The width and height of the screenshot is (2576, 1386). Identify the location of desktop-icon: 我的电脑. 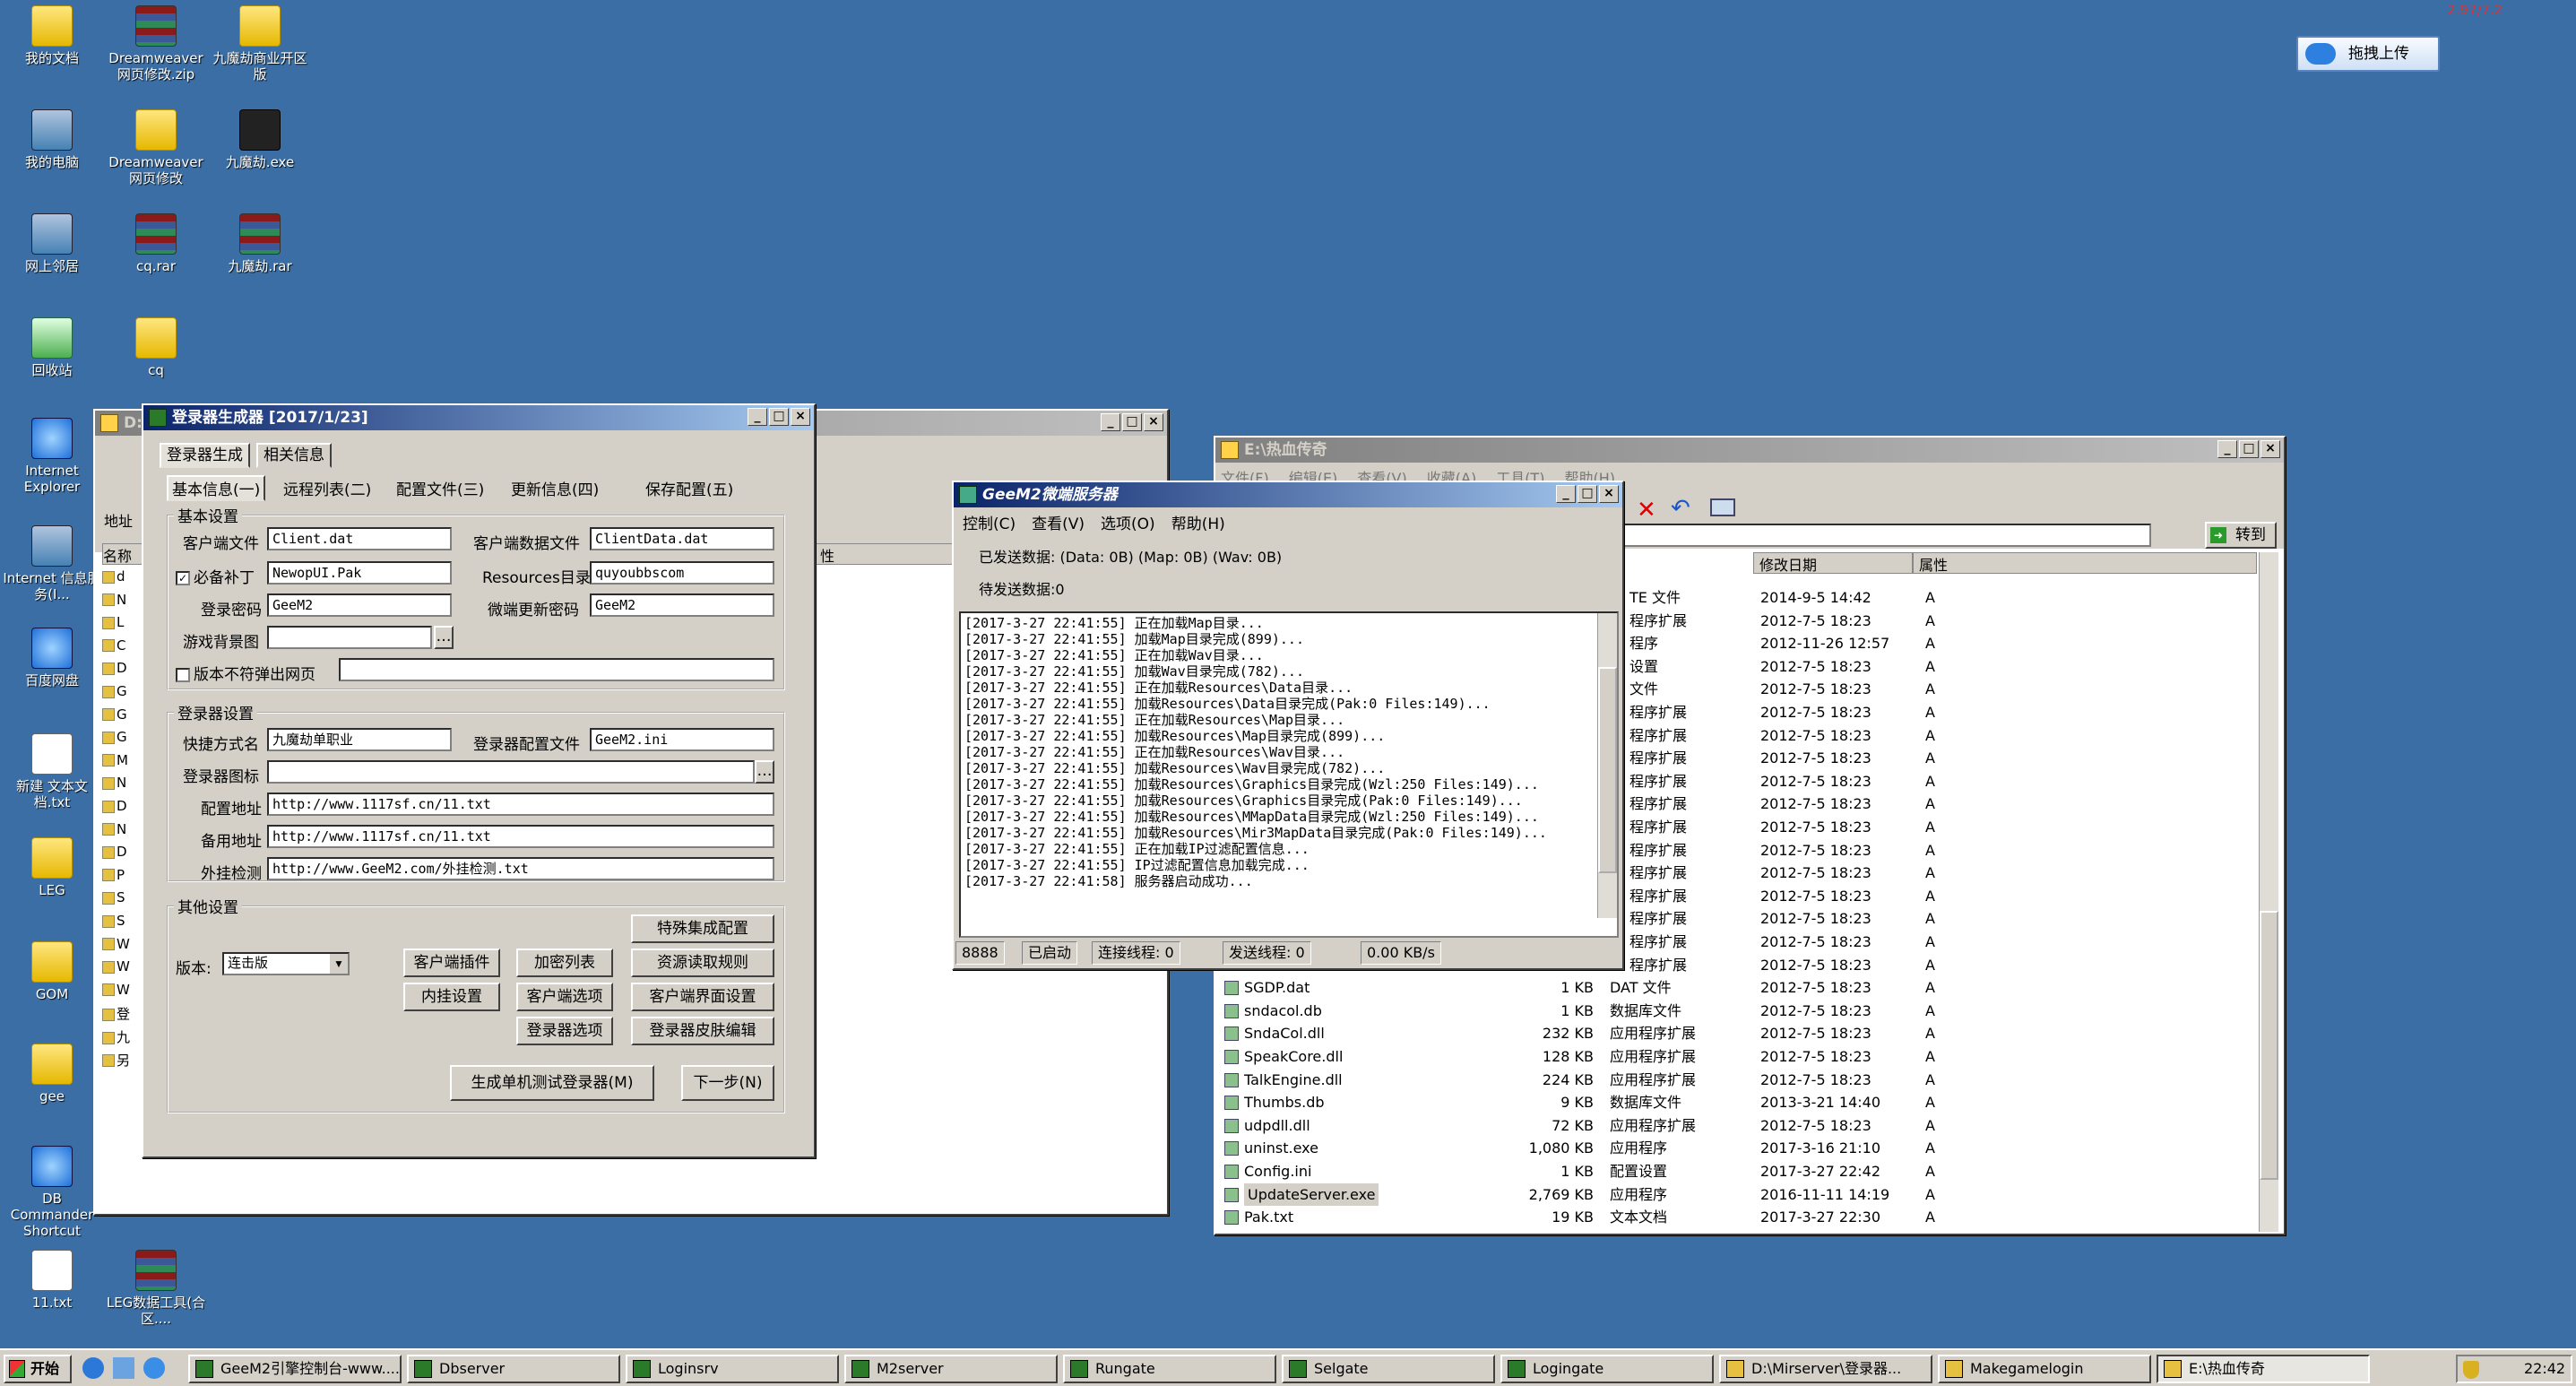
(52, 139).